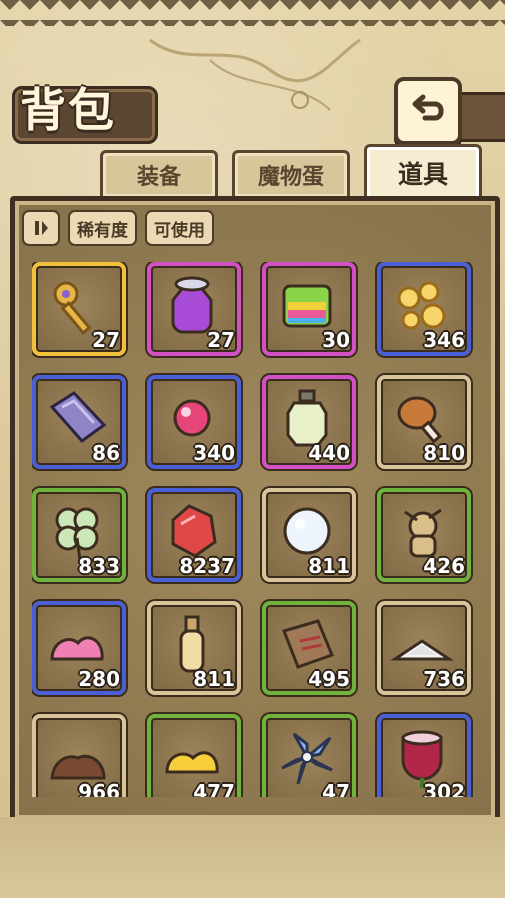 This screenshot has height=898, width=505. What do you see at coordinates (444, 566) in the screenshot?
I see `item-count: 426` at bounding box center [444, 566].